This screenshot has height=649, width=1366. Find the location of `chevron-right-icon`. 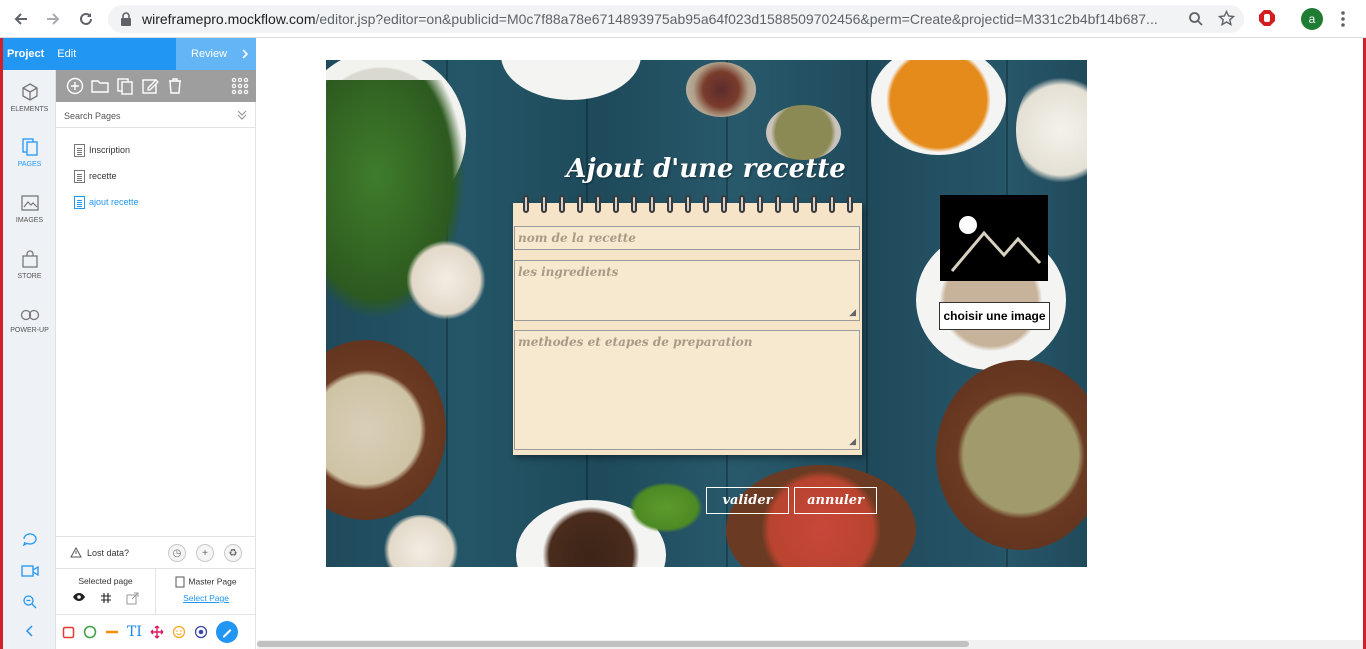

chevron-right-icon is located at coordinates (245, 54).